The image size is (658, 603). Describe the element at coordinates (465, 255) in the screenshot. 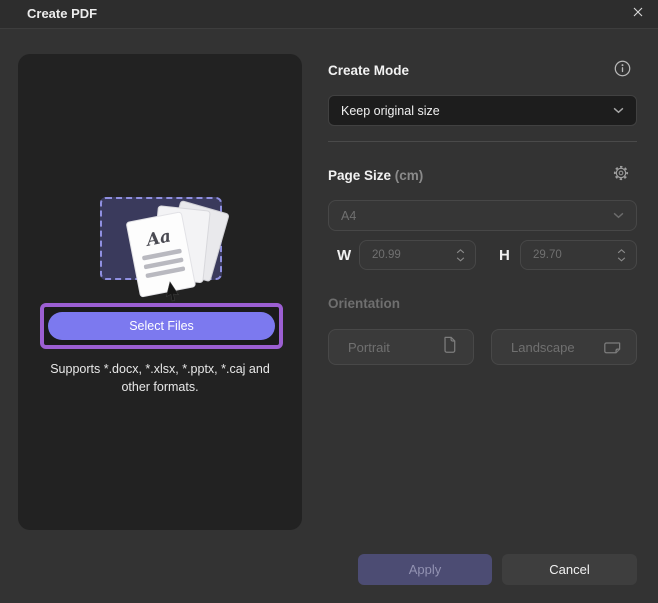

I see `width-stepper` at that location.